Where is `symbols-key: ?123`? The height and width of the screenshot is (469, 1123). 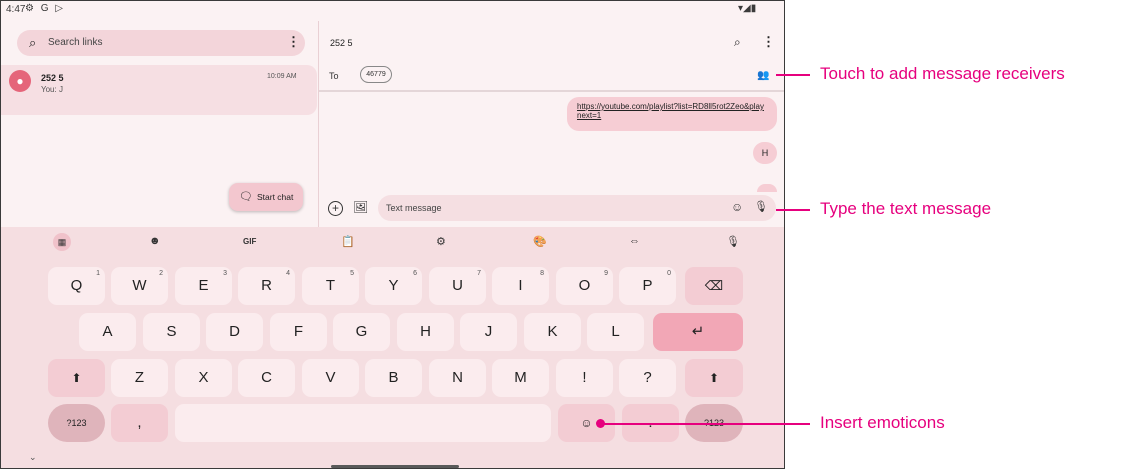 symbols-key: ?123 is located at coordinates (76, 423).